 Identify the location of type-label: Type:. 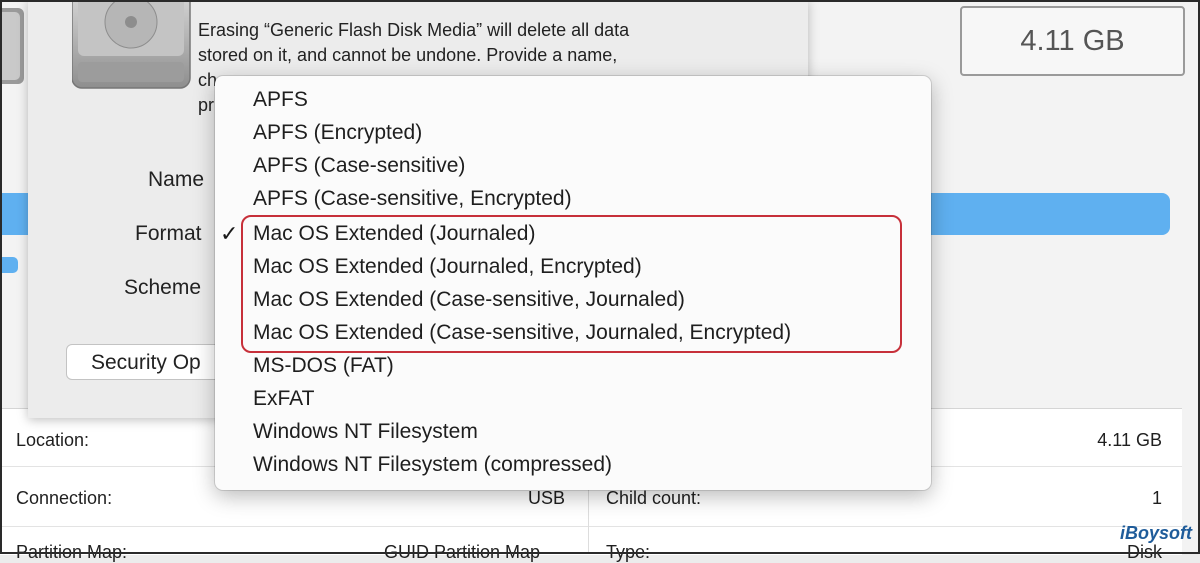
(628, 552).